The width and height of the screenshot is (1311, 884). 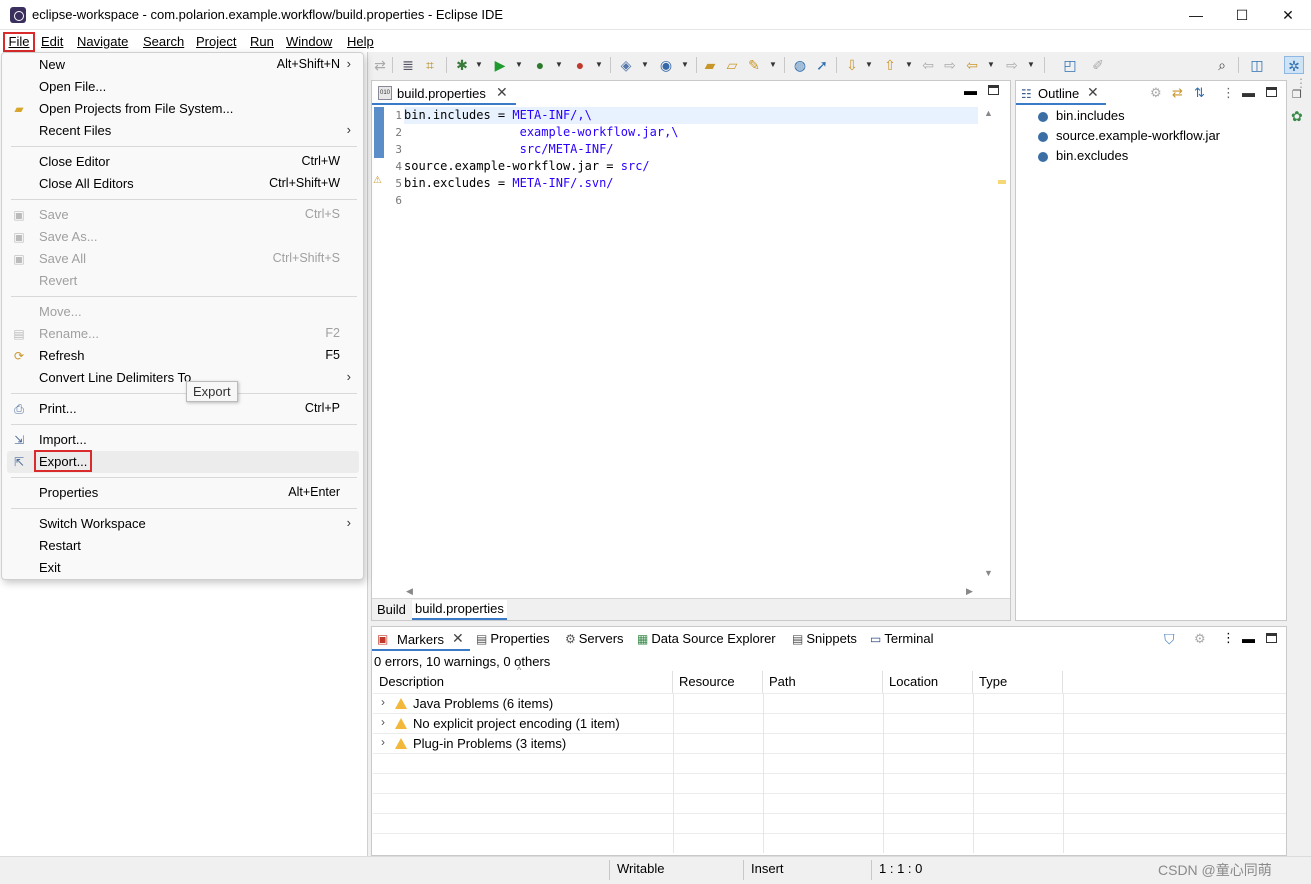 I want to click on launch-icon: ➚, so click(x=822, y=65).